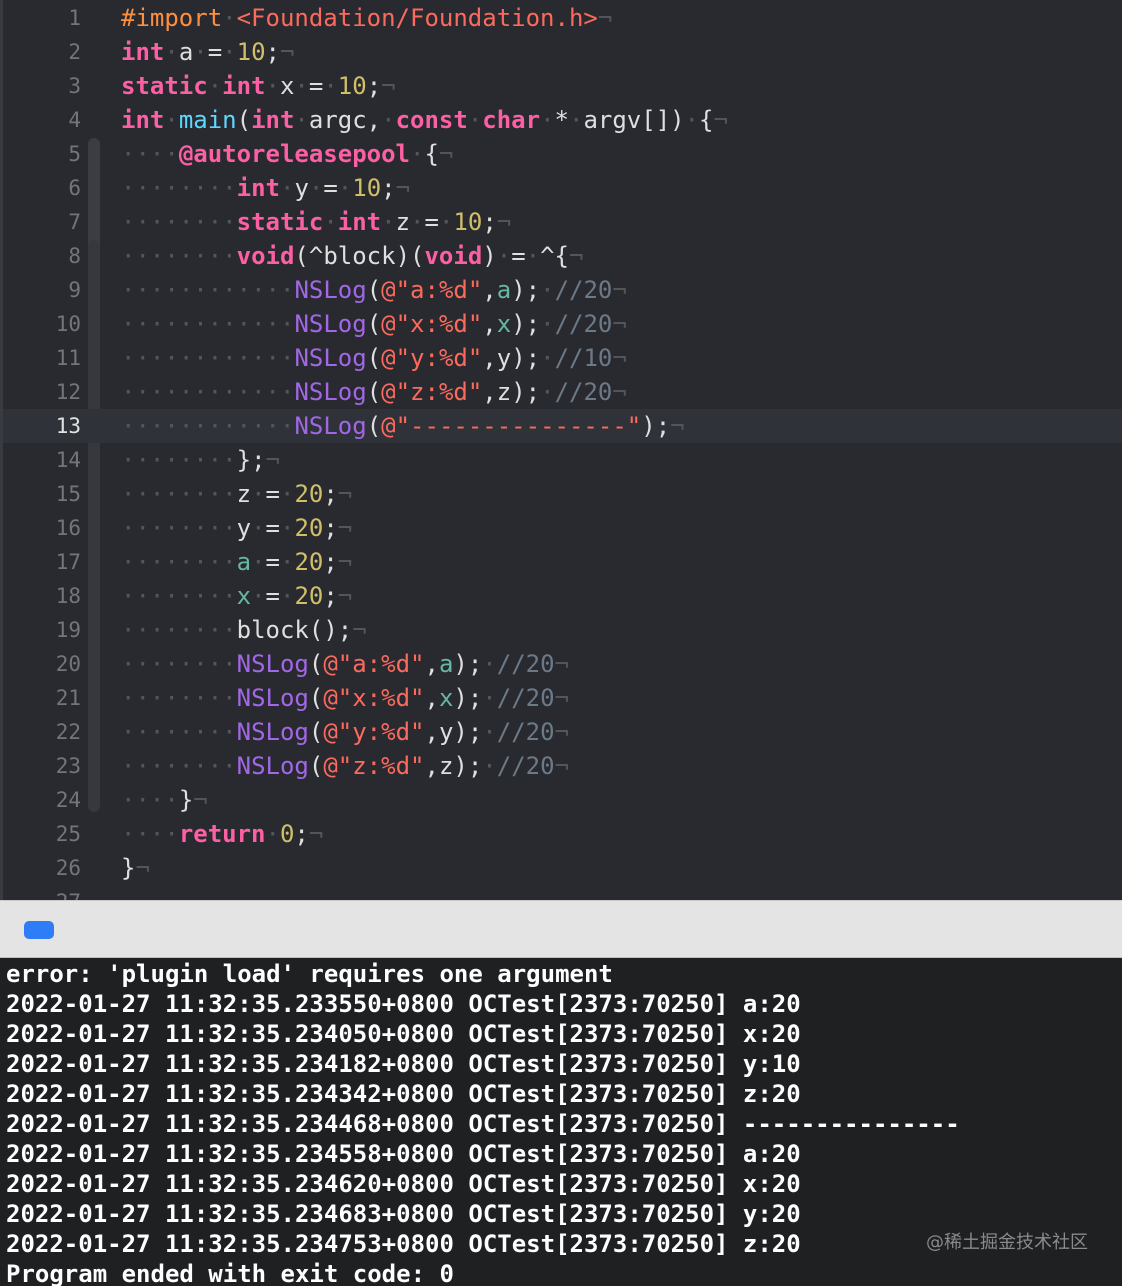  What do you see at coordinates (42, 732) in the screenshot?
I see `line-number: 22` at bounding box center [42, 732].